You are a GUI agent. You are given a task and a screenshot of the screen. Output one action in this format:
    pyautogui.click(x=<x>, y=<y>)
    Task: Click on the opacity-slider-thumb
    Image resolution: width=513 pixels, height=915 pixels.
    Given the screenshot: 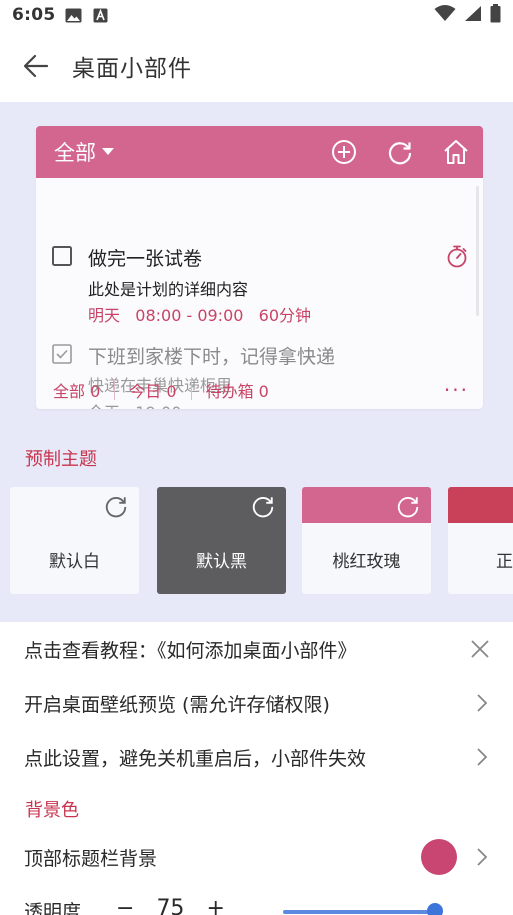 What is the action you would take?
    pyautogui.click(x=435, y=909)
    